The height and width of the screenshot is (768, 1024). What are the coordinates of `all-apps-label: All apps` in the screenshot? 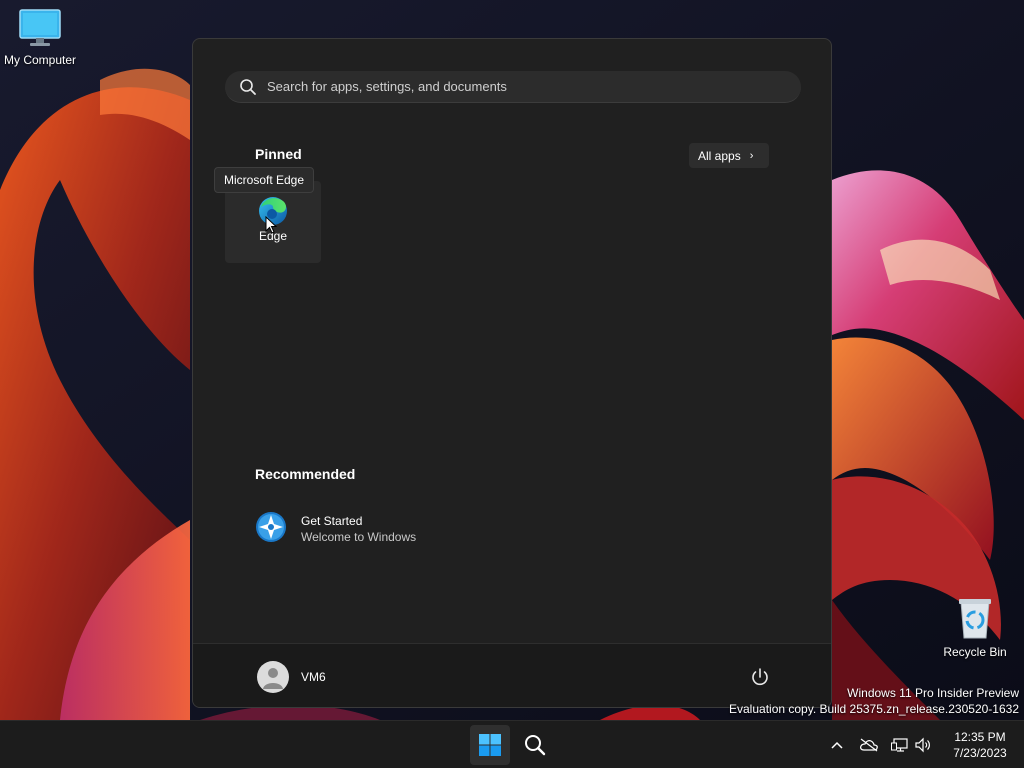 It's located at (719, 155).